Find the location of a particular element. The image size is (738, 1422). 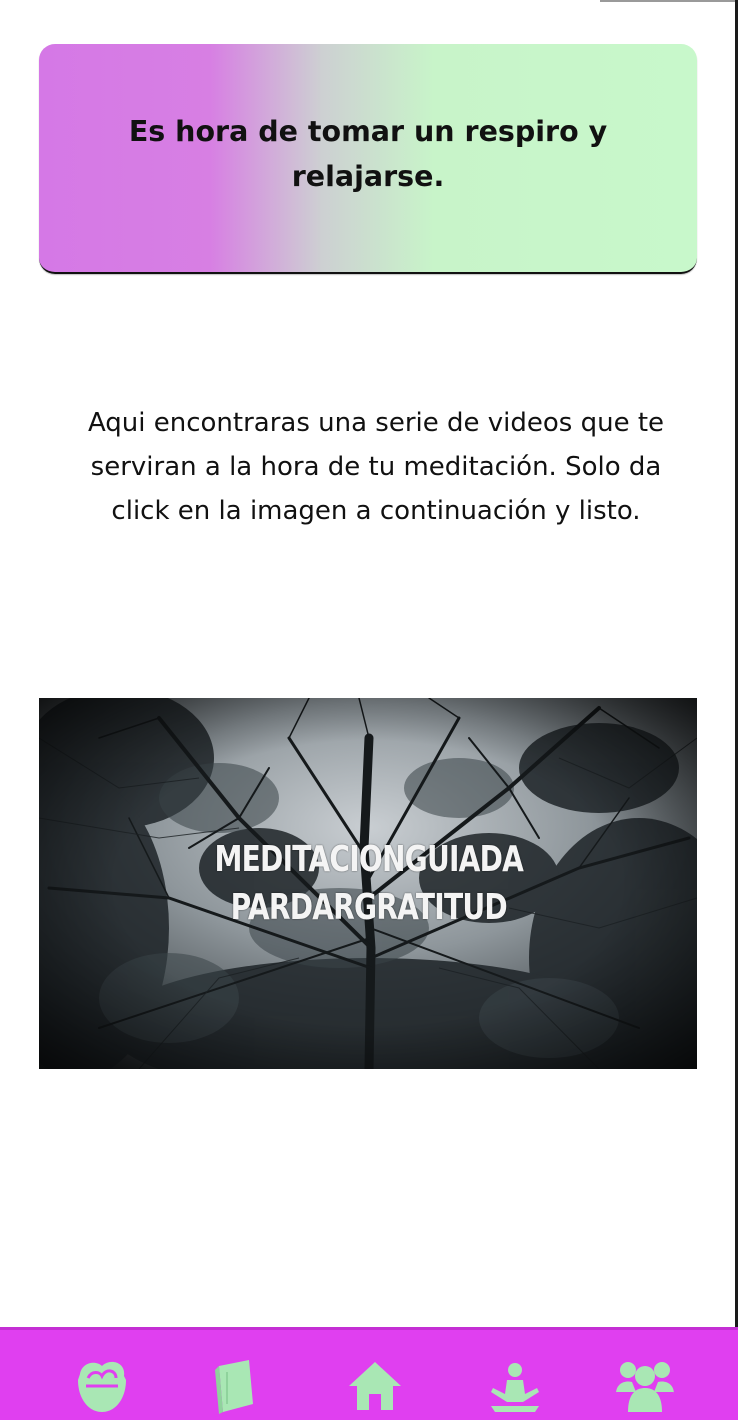

tab-community is located at coordinates (645, 1390).